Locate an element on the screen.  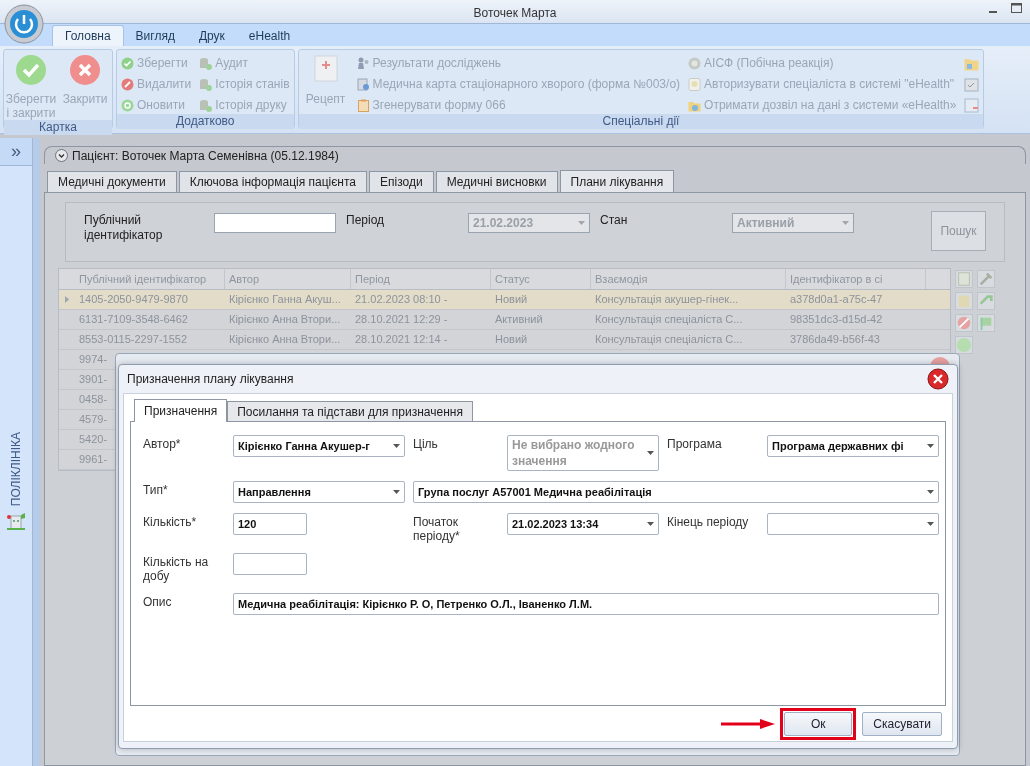
ribbon-tab: eHealth is located at coordinates (269, 35).